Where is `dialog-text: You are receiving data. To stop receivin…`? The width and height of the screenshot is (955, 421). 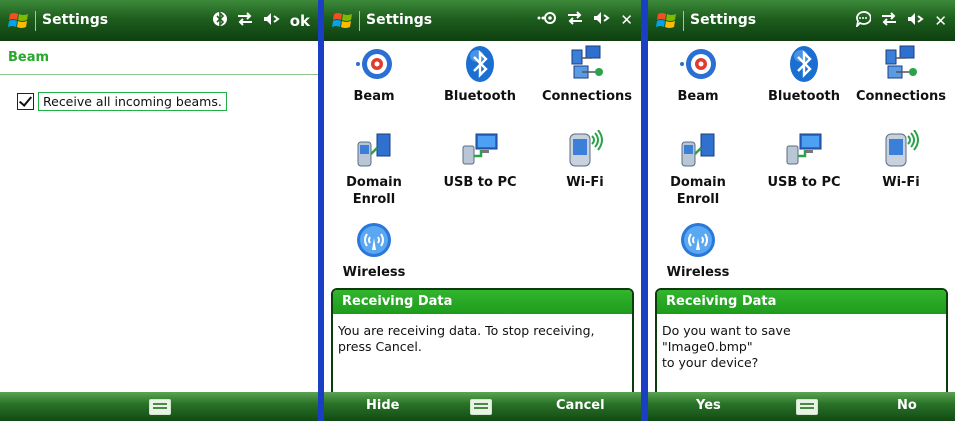 dialog-text: You are receiving data. To stop receivin… is located at coordinates (466, 330).